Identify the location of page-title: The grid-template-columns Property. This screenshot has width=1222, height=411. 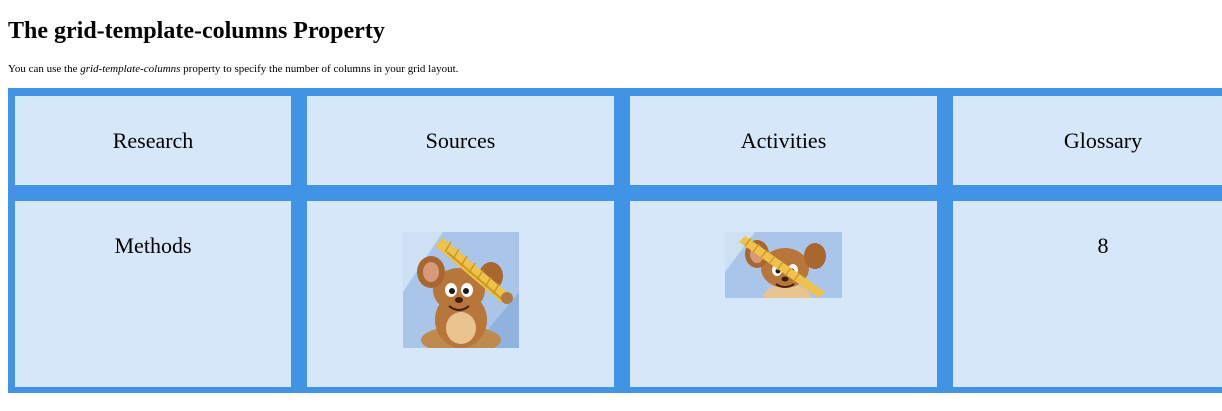
(196, 31).